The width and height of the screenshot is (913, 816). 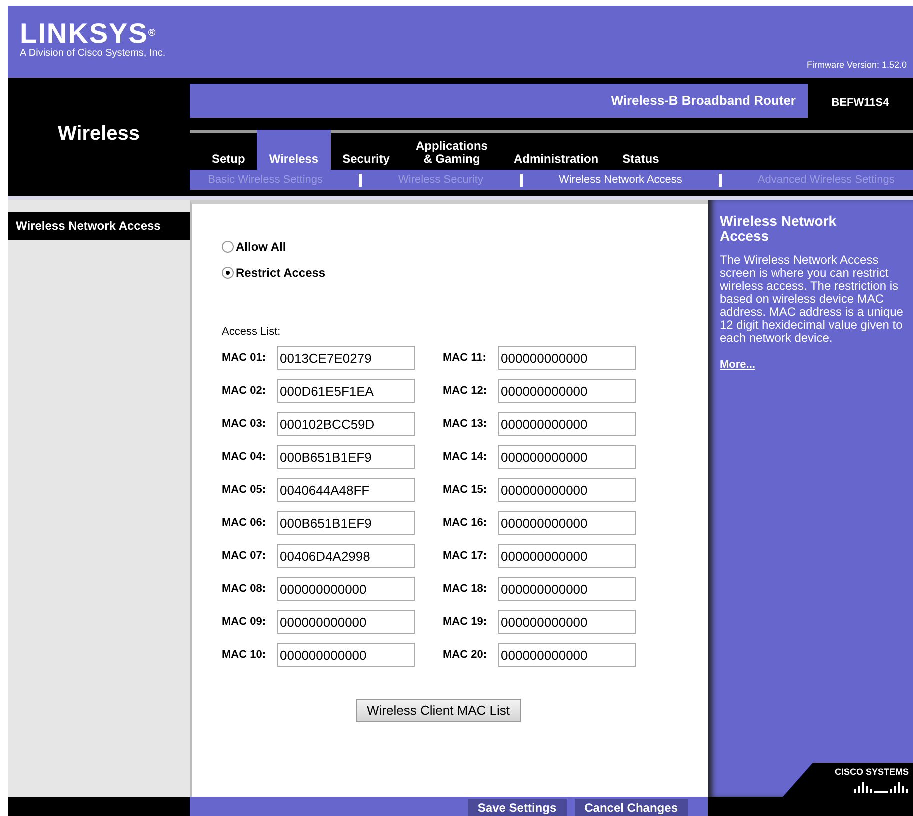 I want to click on mac-label: MAC 12:, so click(x=465, y=391).